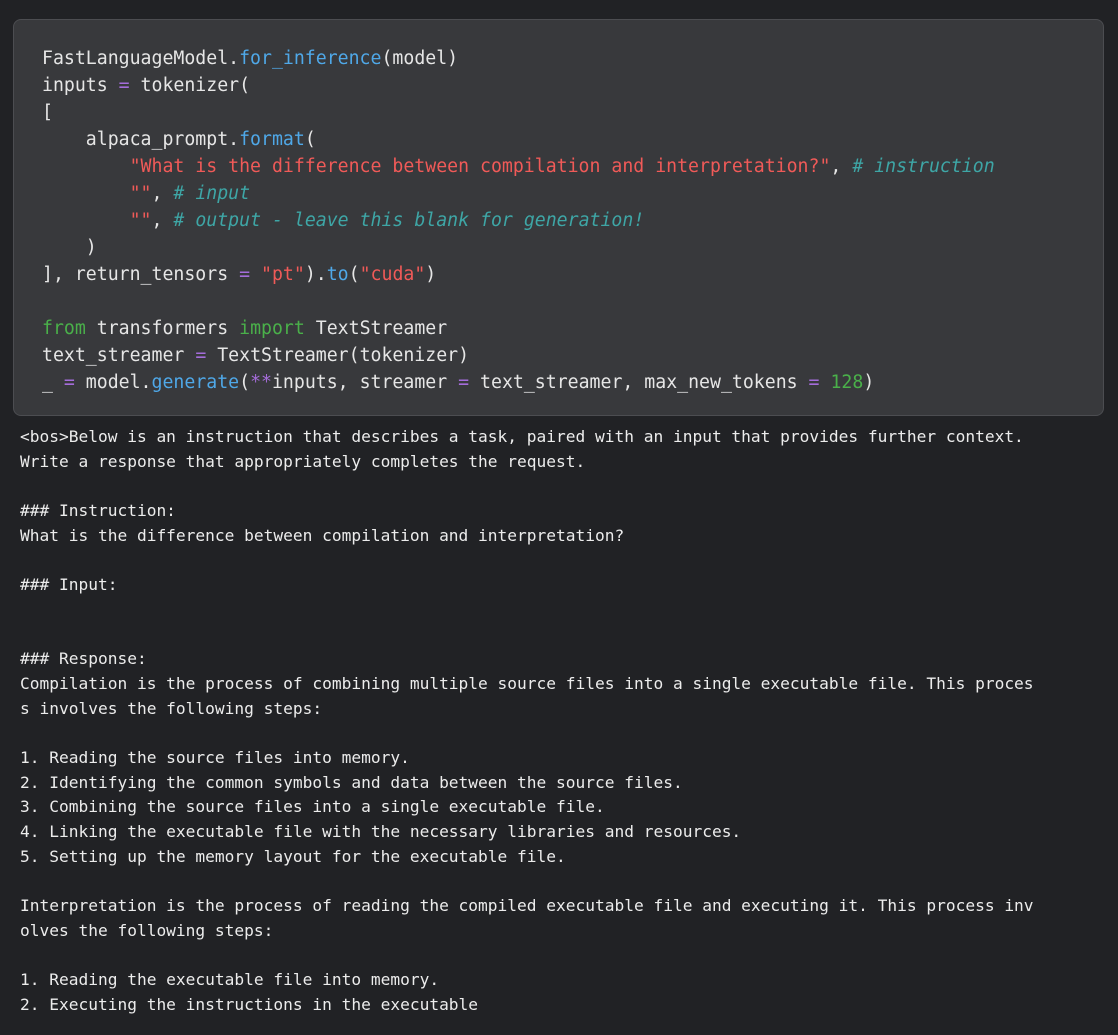 This screenshot has height=1035, width=1118. Describe the element at coordinates (147, 930) in the screenshot. I see `output-line: olves the following steps:` at that location.